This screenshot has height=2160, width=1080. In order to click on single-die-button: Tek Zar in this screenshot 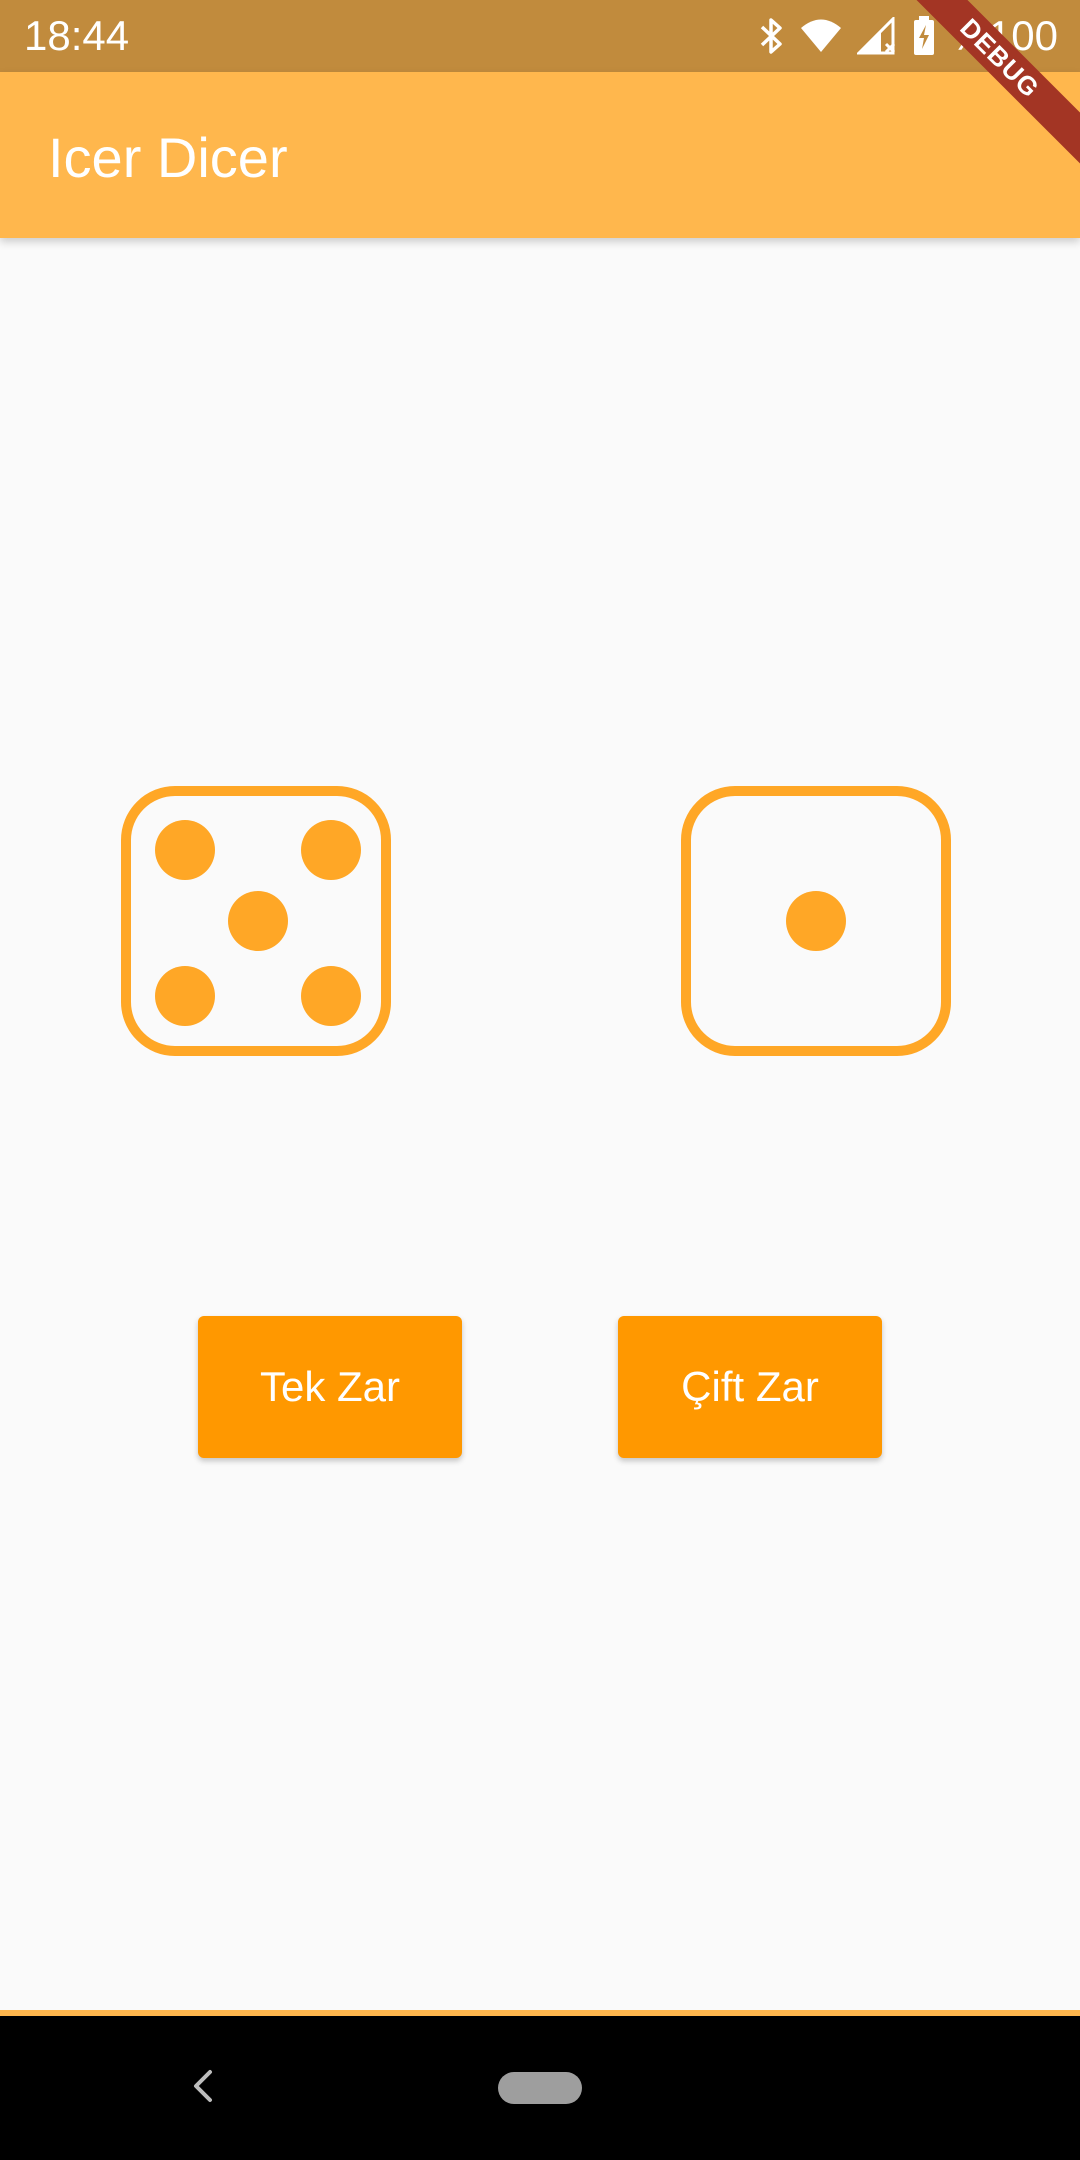, I will do `click(330, 1387)`.